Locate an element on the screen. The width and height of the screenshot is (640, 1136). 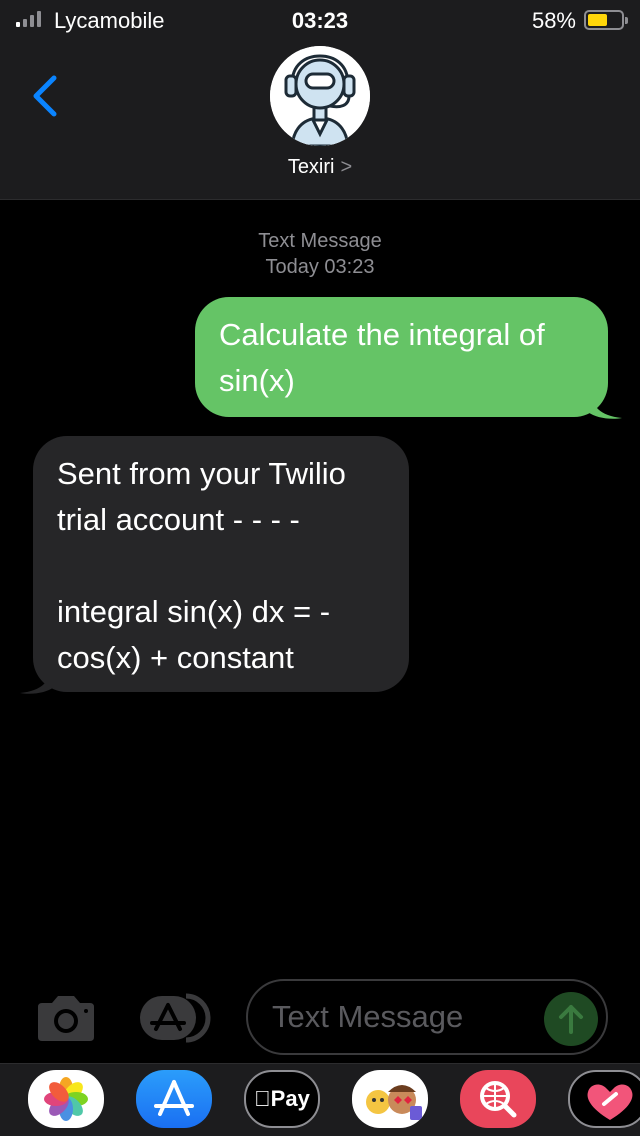
photos-flower-icon is located at coordinates (66, 1099).